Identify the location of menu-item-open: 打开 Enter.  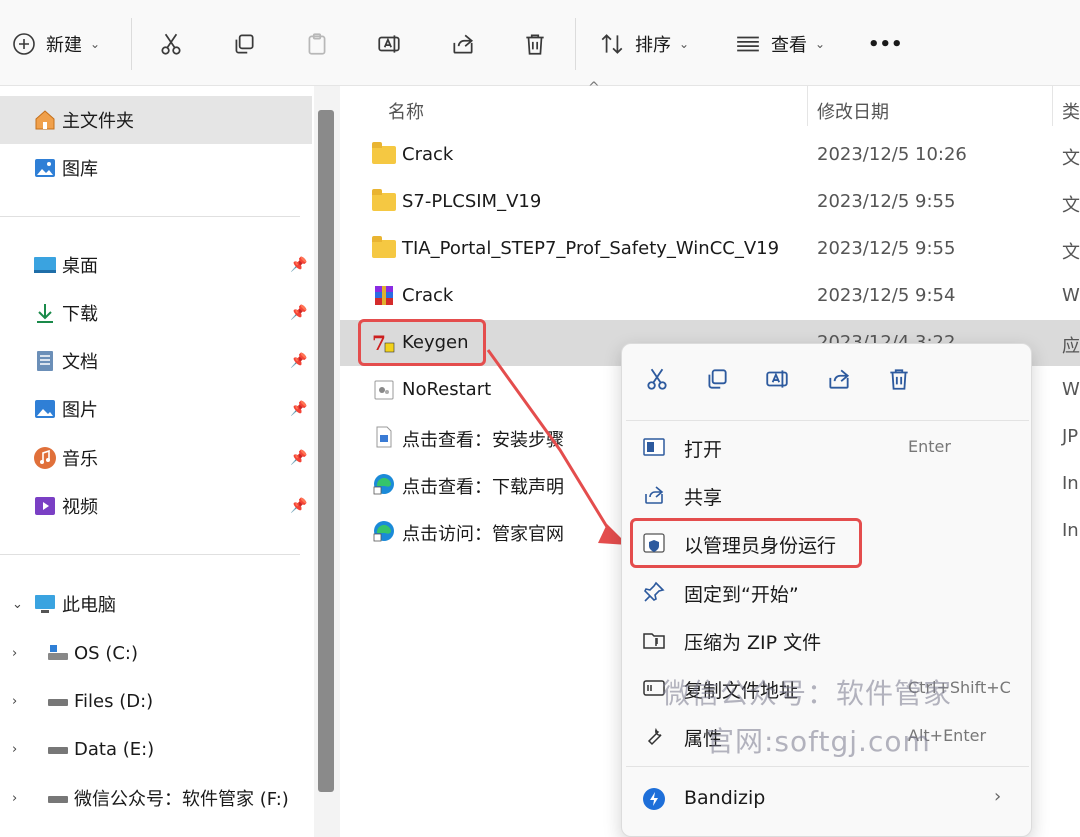
(827, 447).